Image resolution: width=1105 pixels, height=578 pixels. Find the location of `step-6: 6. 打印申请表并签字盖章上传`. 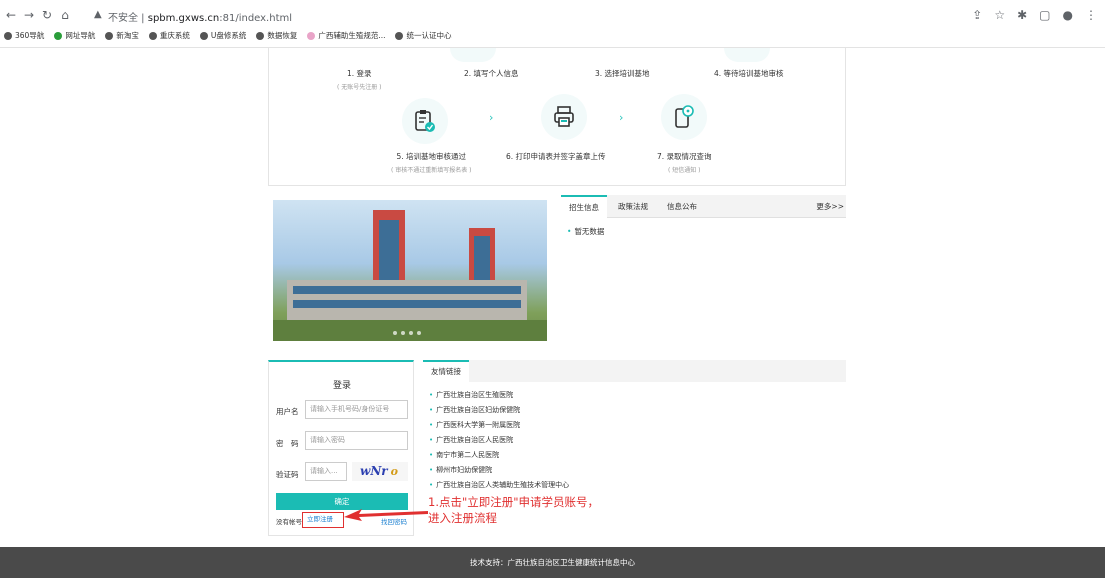

step-6: 6. 打印申请表并签字盖章上传 is located at coordinates (556, 156).